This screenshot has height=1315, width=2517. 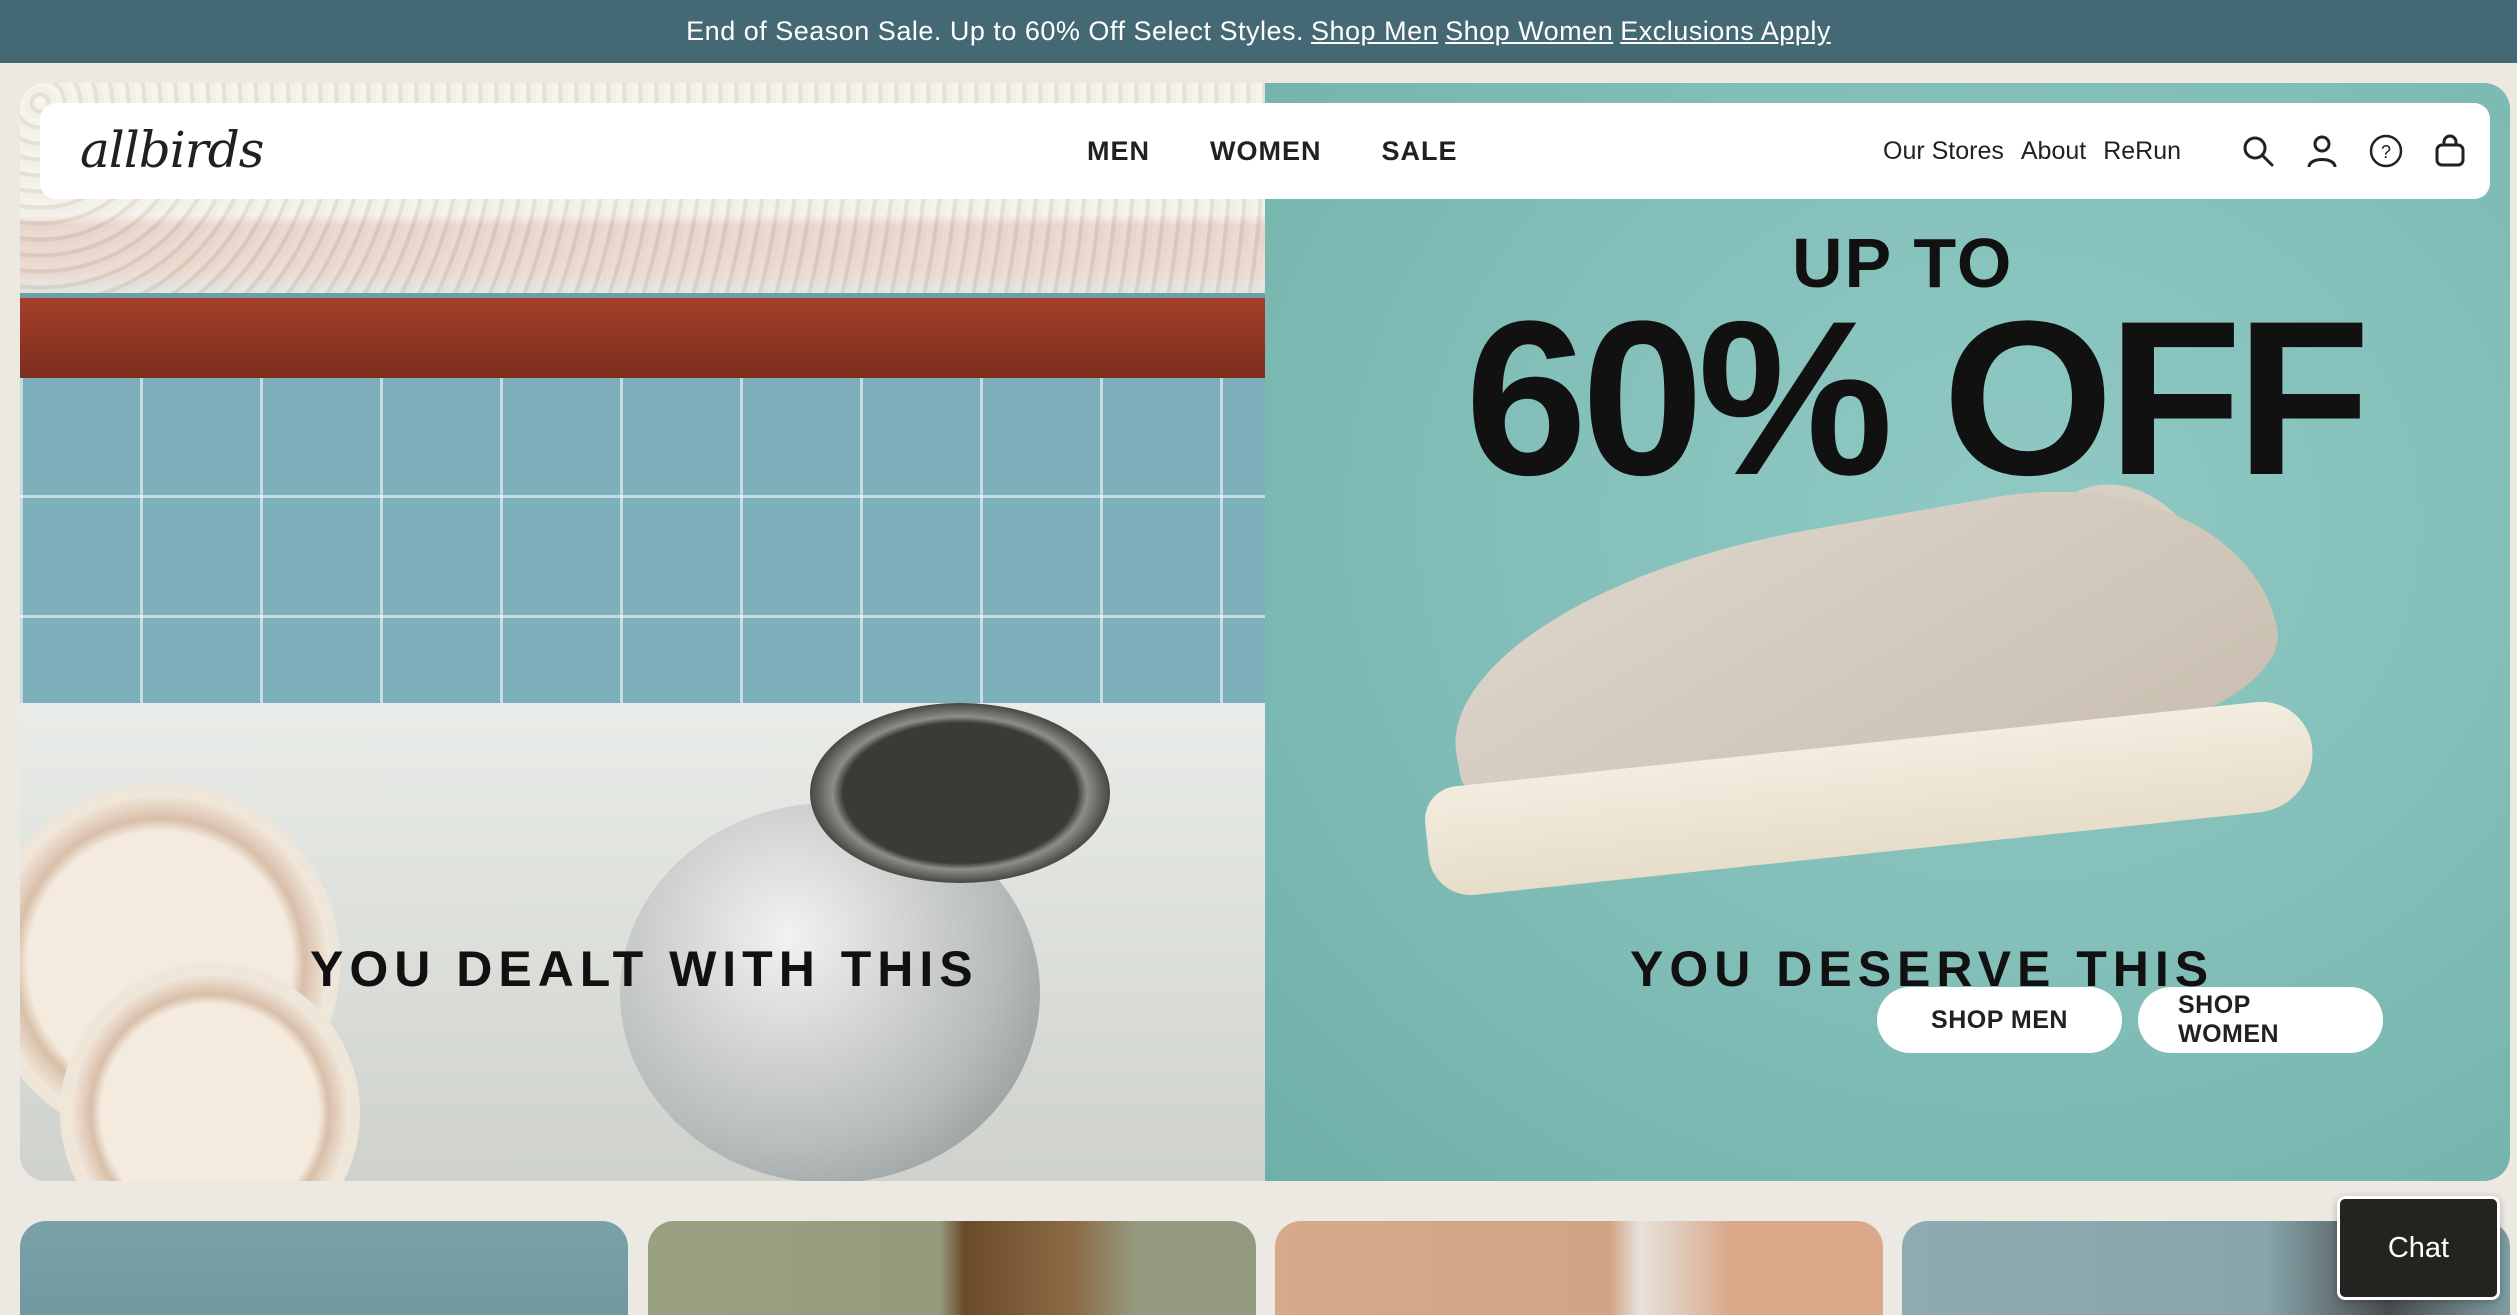 I want to click on main-nav: MEN WOMEN SALE, so click(x=1272, y=151).